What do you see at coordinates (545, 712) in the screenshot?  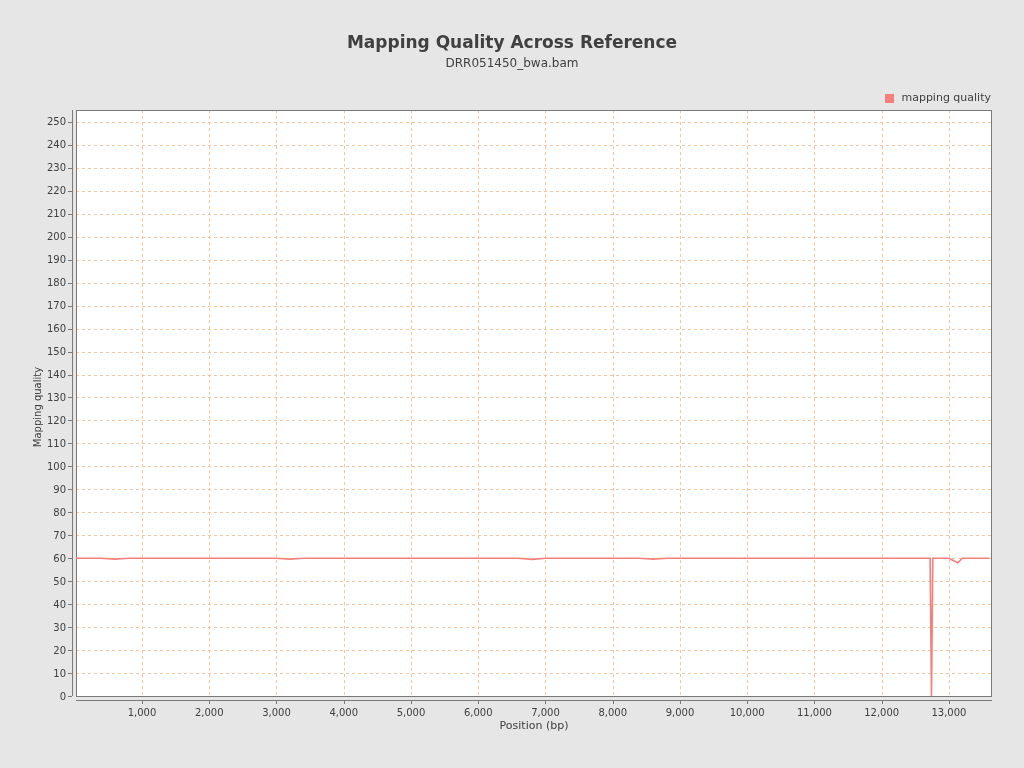 I see `tick-label: 7,000` at bounding box center [545, 712].